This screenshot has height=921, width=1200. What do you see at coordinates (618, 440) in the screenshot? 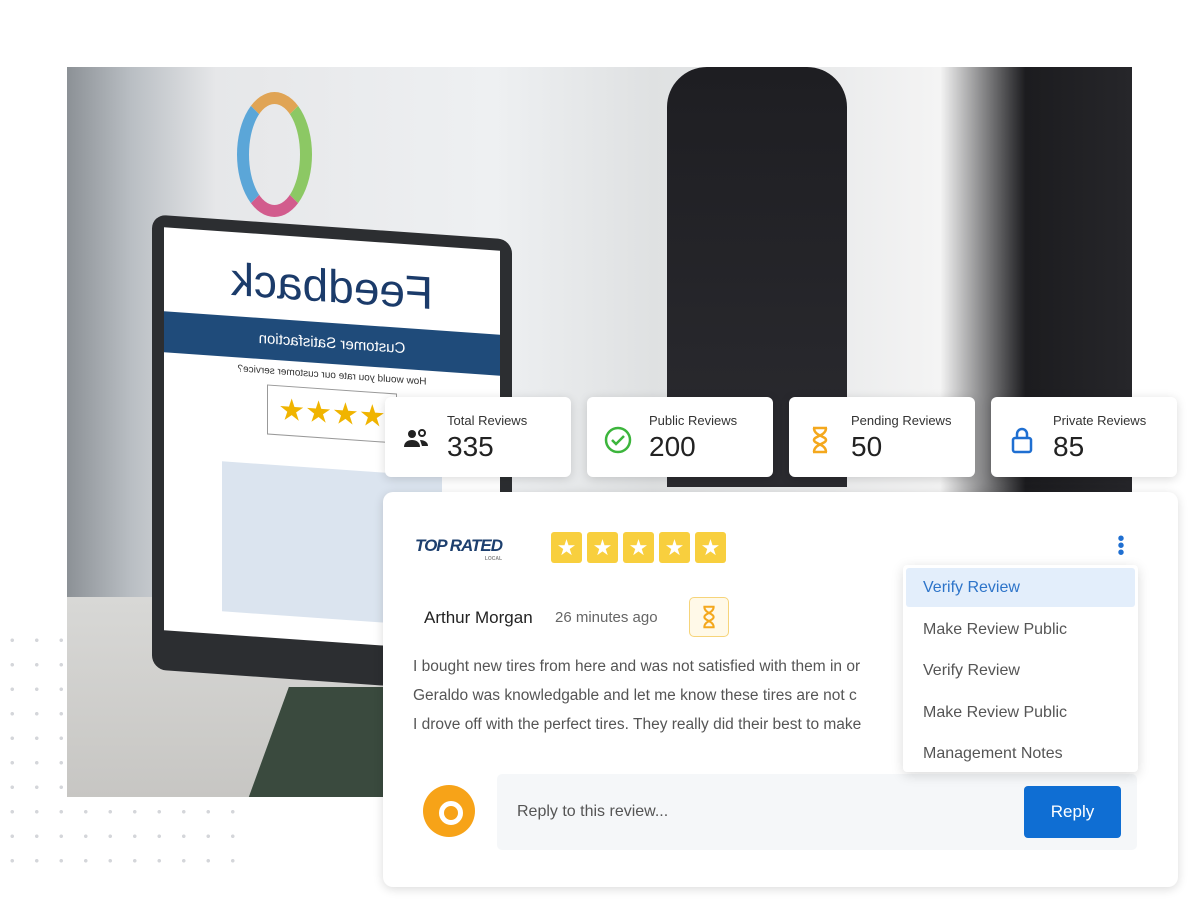
I see `check-circle-icon` at bounding box center [618, 440].